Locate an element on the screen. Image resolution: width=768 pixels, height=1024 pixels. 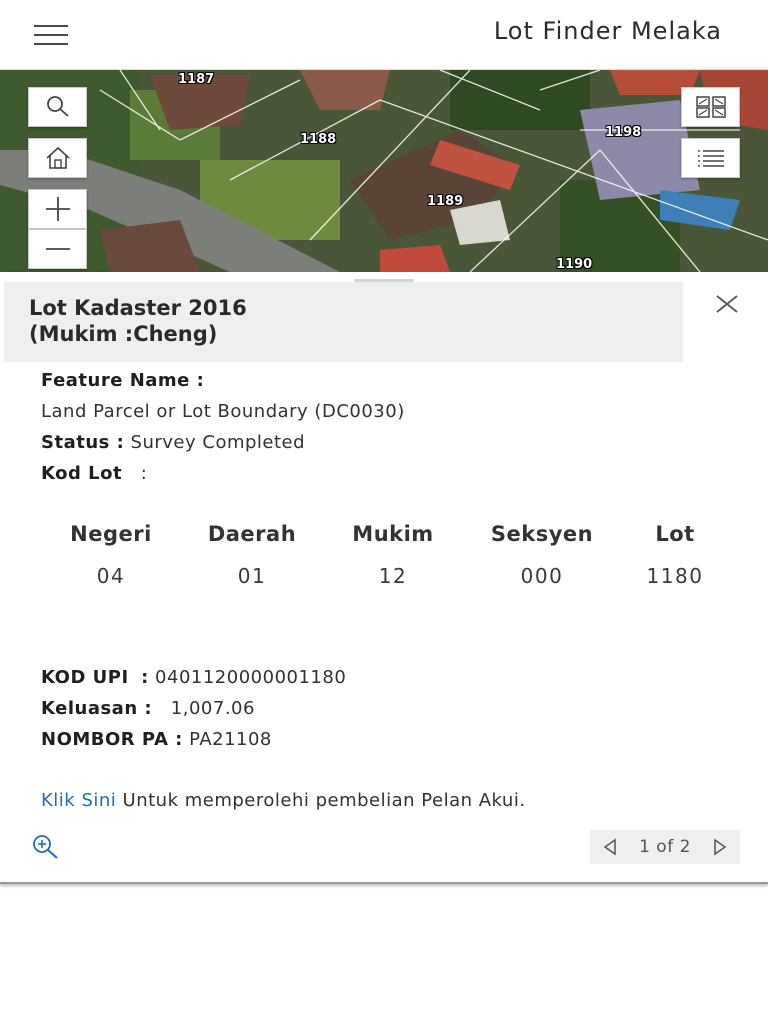
search-button is located at coordinates (57, 107).